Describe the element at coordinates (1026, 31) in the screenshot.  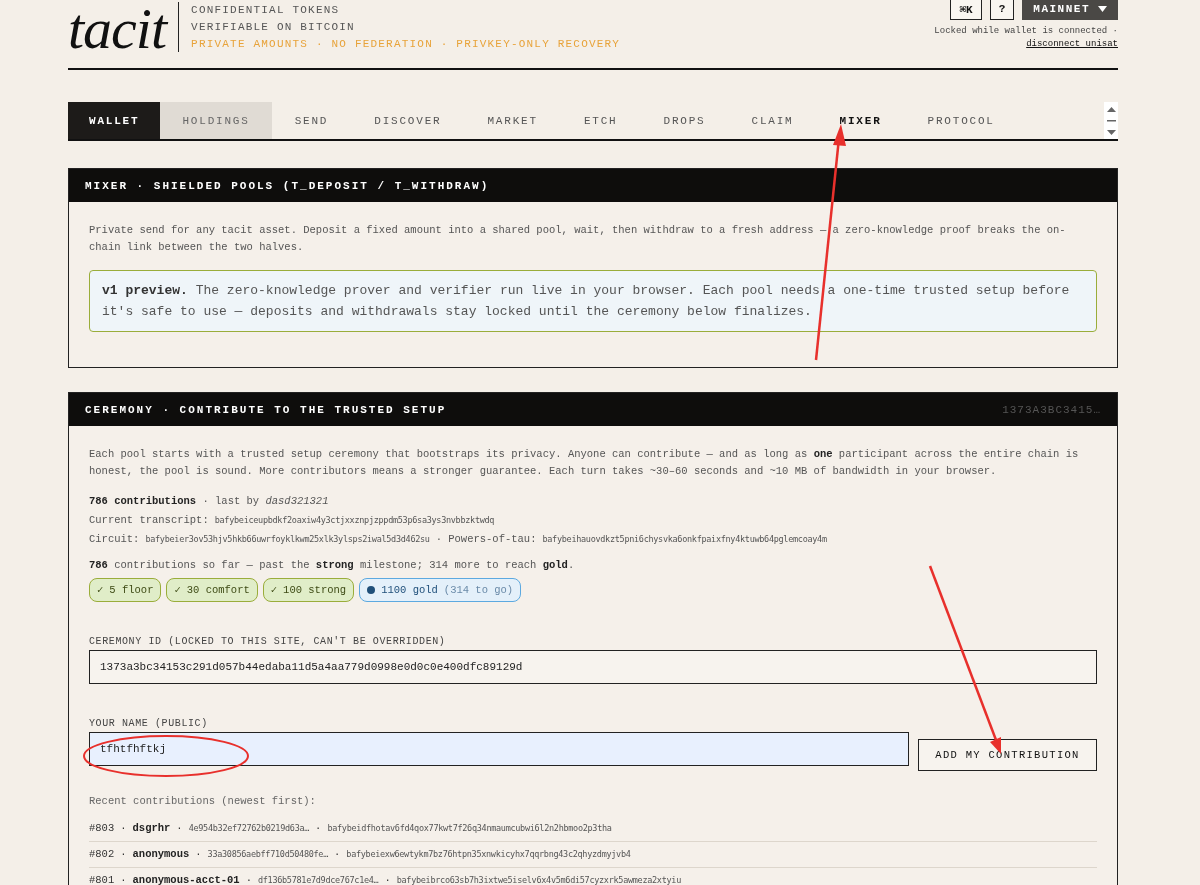
I see `status-text: Locked while wallet is connected ·` at that location.